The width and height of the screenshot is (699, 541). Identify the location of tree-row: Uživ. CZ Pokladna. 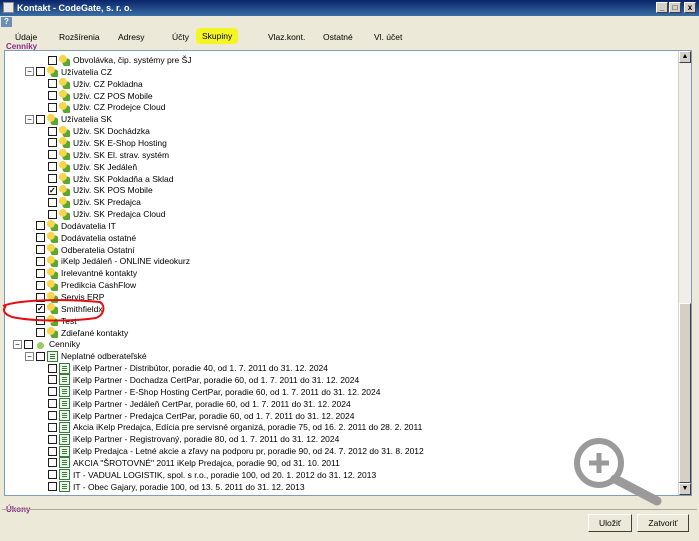
(90, 84).